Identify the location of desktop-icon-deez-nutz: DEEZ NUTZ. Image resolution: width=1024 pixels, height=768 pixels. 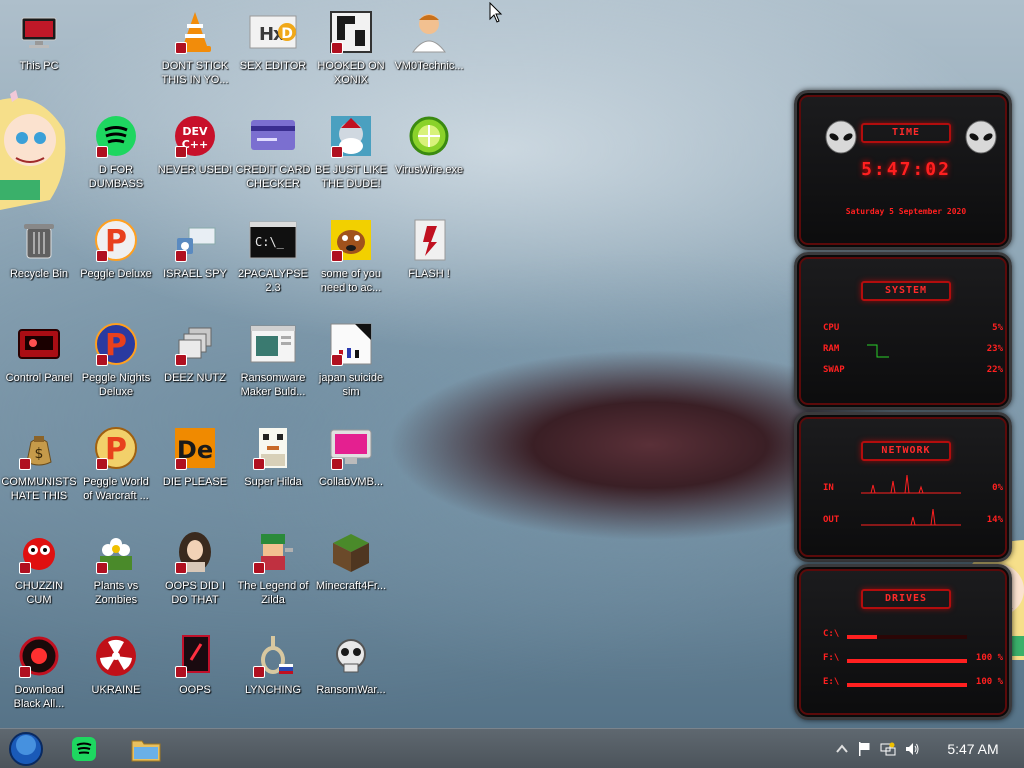
(195, 349).